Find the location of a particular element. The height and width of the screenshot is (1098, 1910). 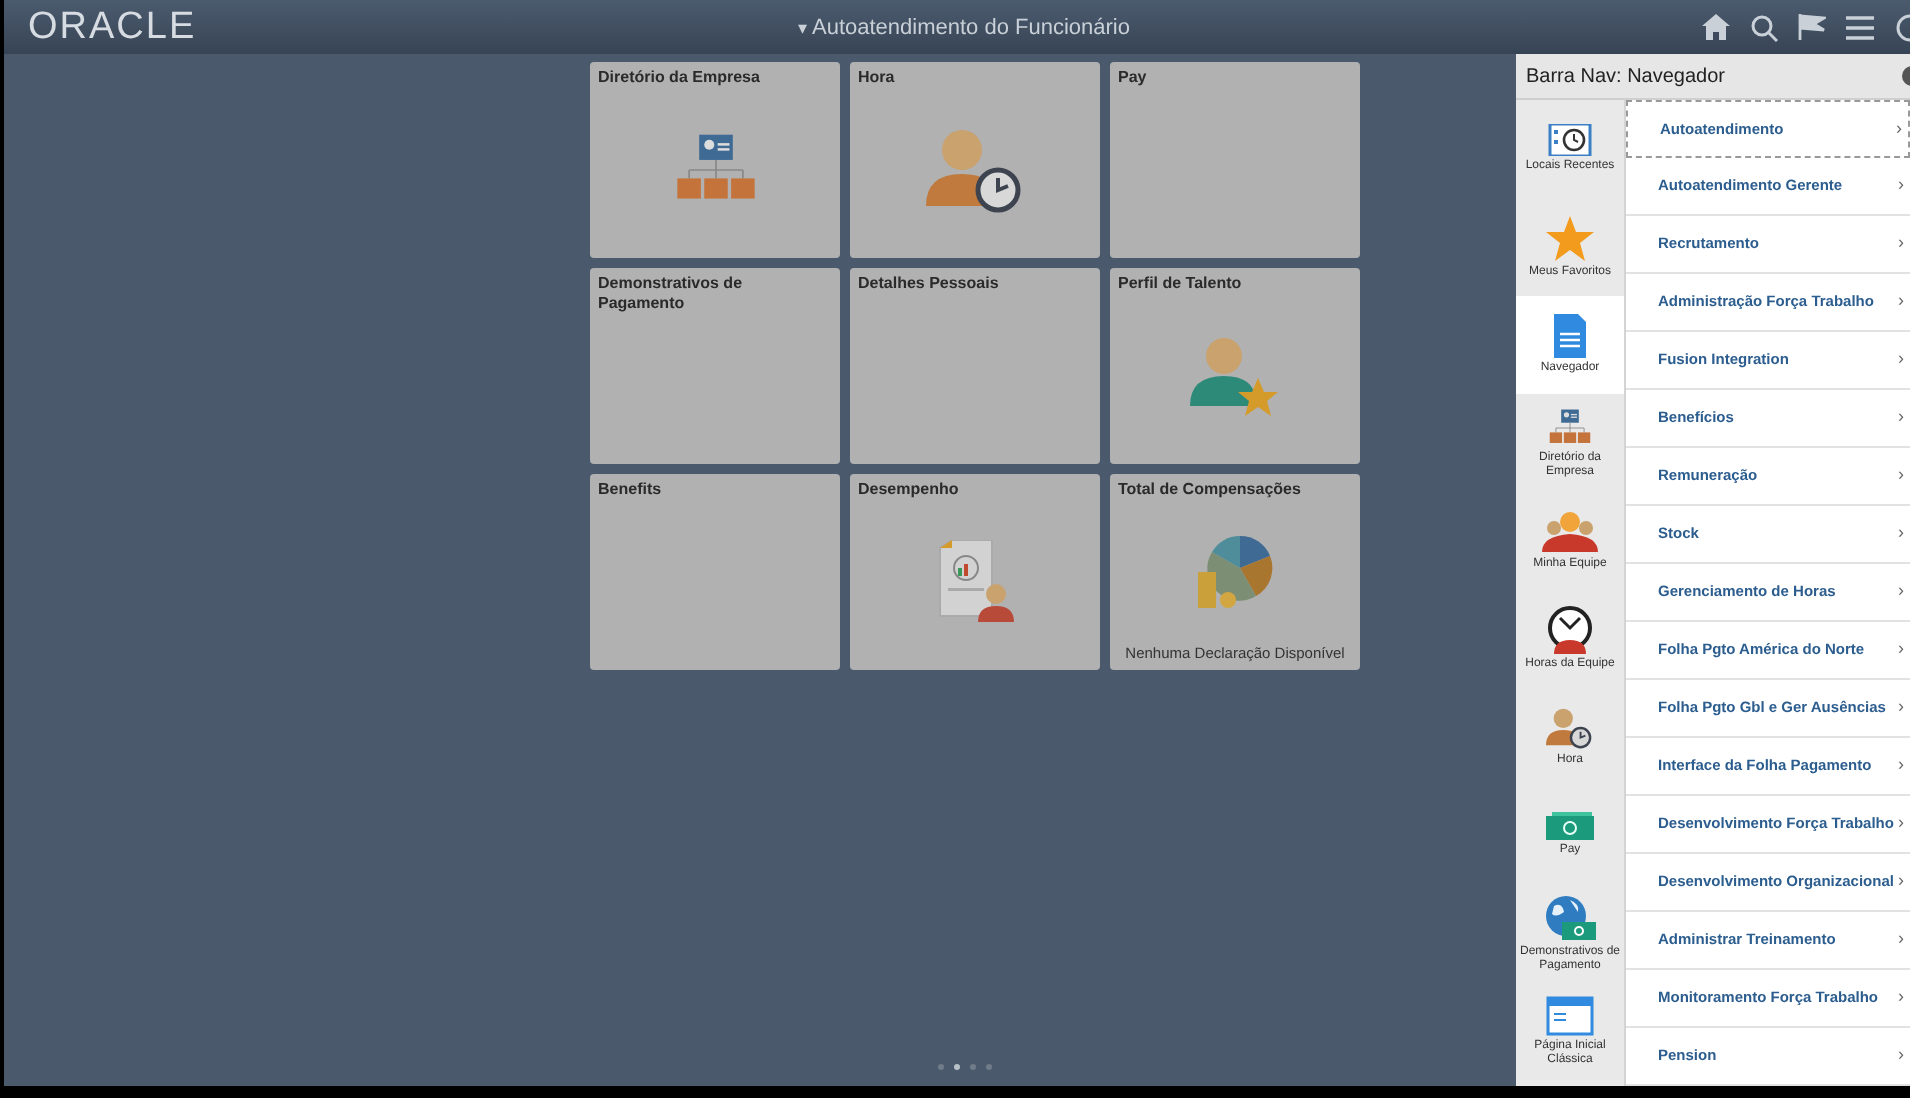

tile-title: Hora is located at coordinates (877, 78).